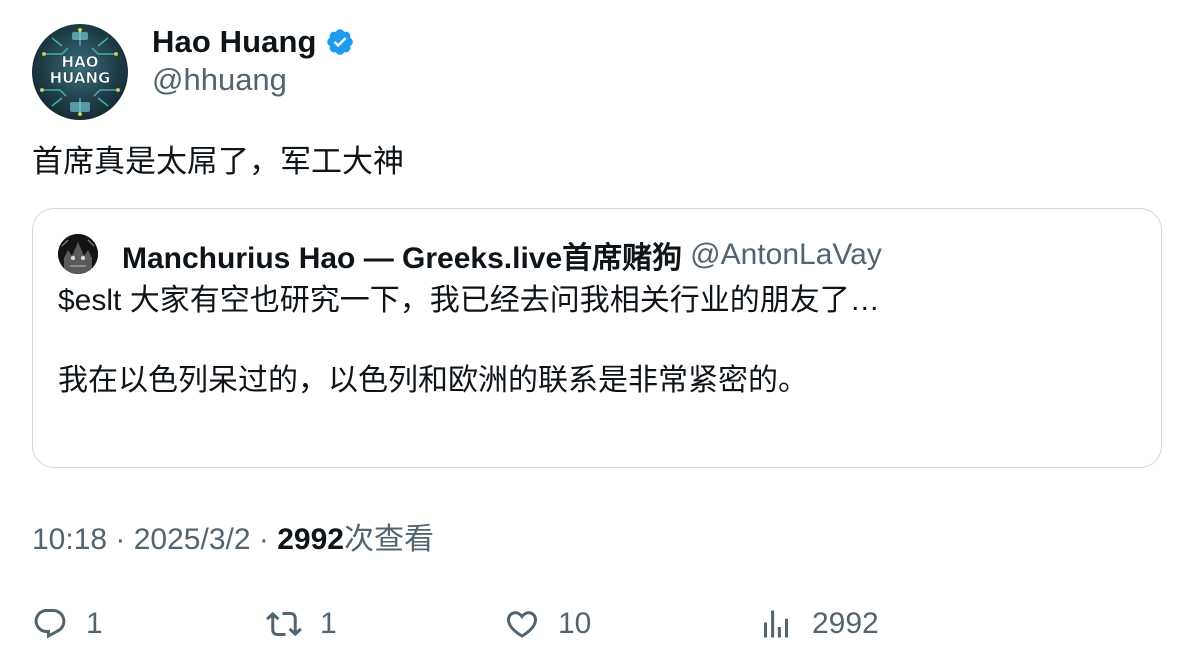  I want to click on verified-badge-icon, so click(340, 42).